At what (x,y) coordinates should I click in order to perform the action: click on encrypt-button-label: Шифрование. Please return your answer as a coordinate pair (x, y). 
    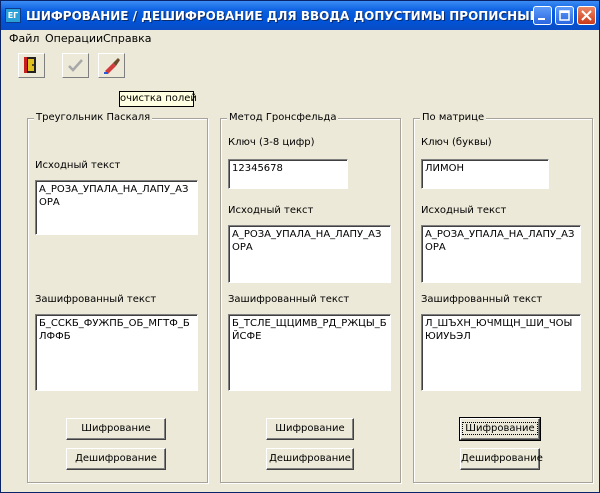
    Looking at the image, I should click on (500, 428).